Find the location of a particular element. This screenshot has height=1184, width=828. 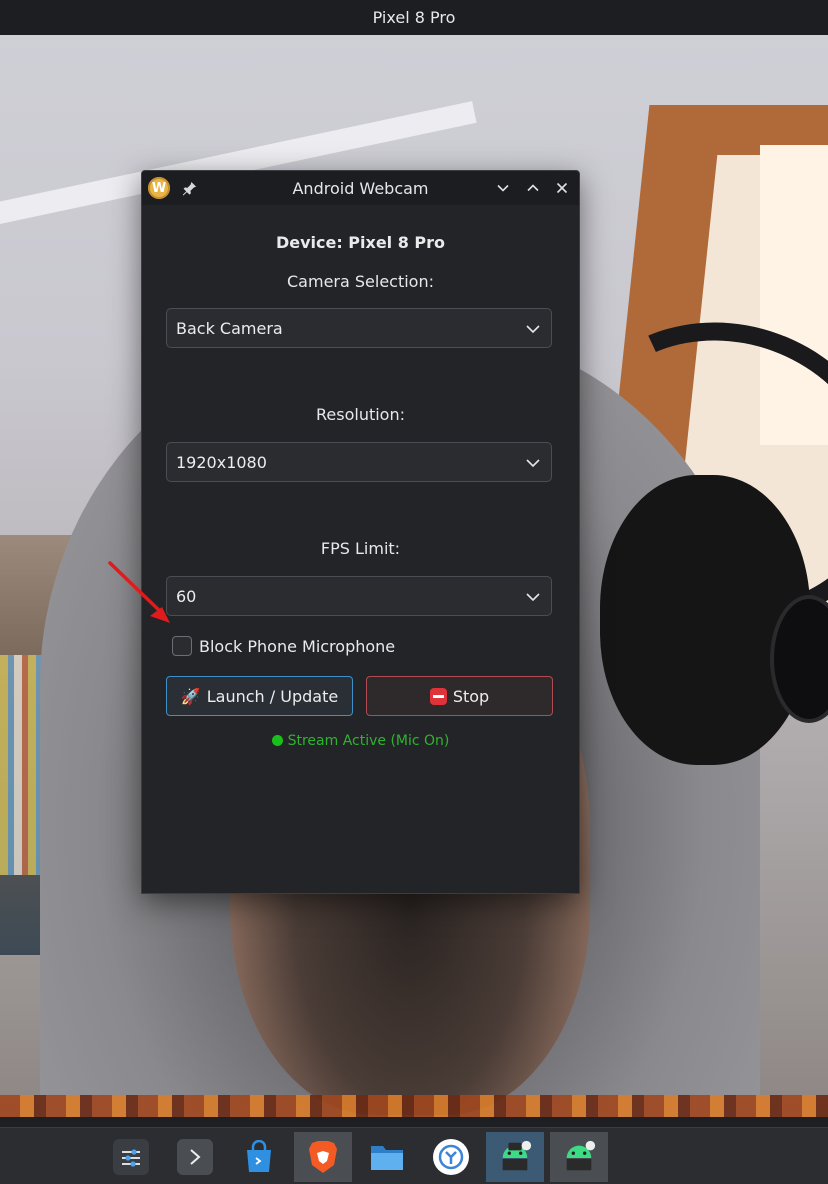

block-microphone-row: Block Phone Microphone is located at coordinates (283, 646).